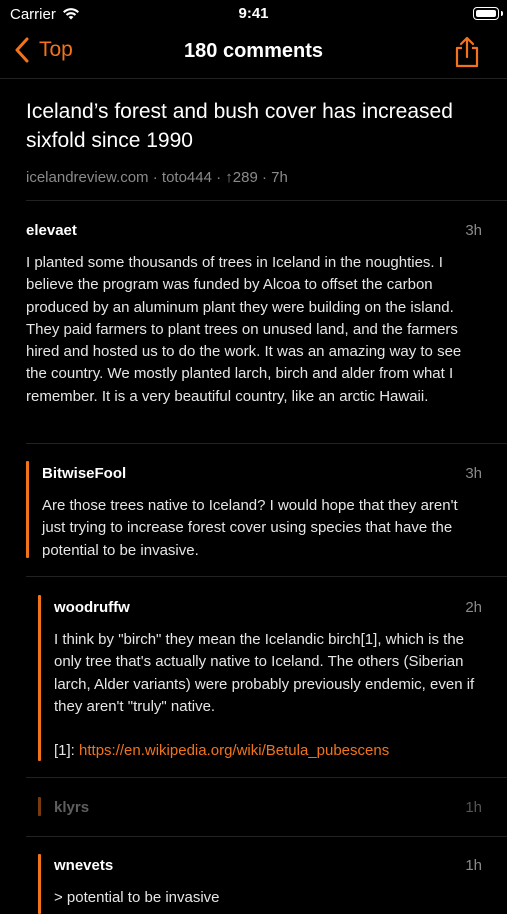 The image size is (507, 914). What do you see at coordinates (71, 807) in the screenshot?
I see `comment-author: klyrs` at bounding box center [71, 807].